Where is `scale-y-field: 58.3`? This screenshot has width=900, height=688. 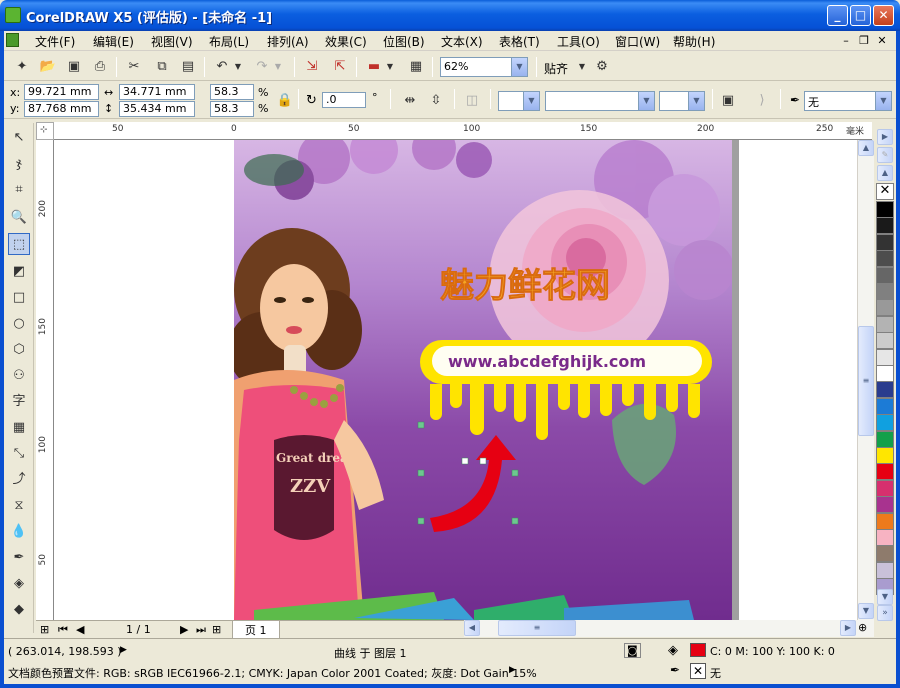
scale-y-field: 58.3 is located at coordinates (232, 109).